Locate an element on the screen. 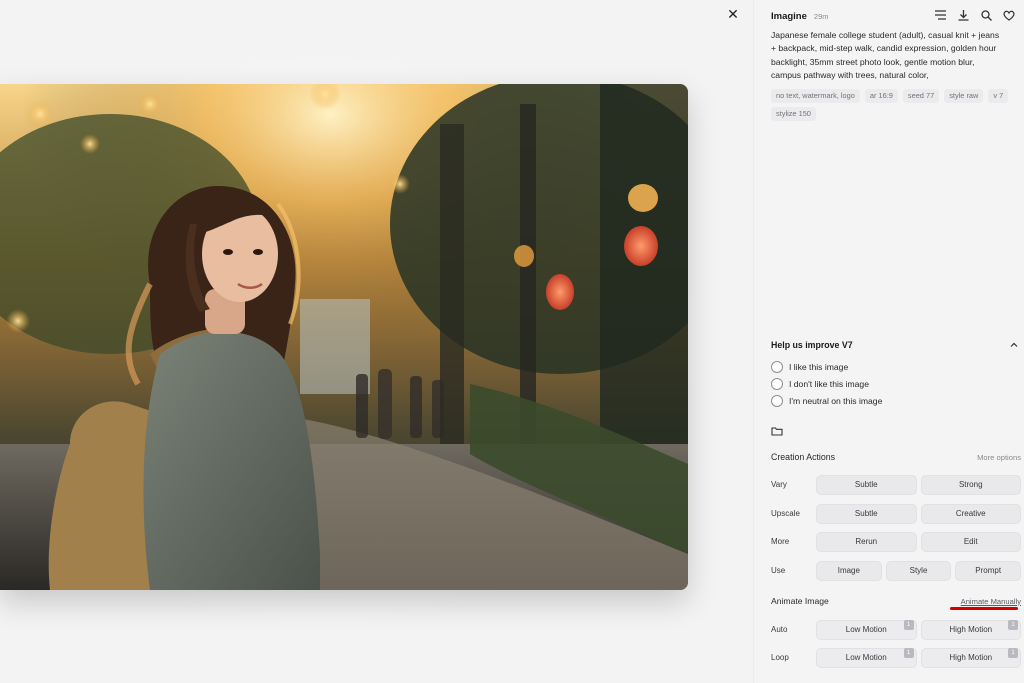 The image size is (1024, 683). tag-chip: style raw is located at coordinates (964, 96).